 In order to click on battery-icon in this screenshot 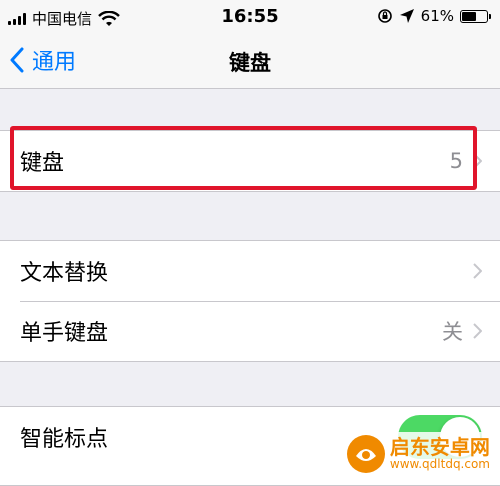, I will do `click(475, 16)`.